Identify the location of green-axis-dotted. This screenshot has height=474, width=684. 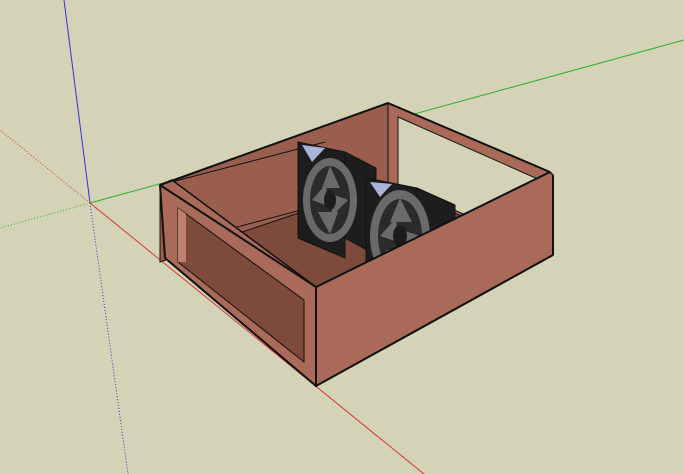
(45, 215).